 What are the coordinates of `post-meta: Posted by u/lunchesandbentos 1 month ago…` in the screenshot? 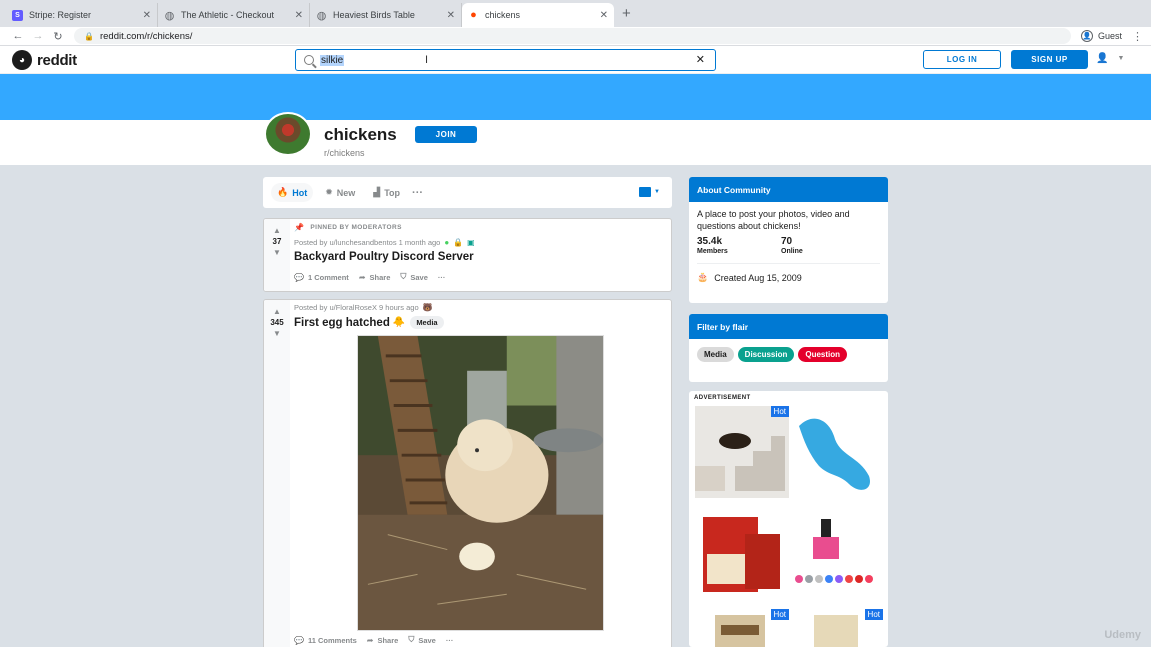 It's located at (479, 242).